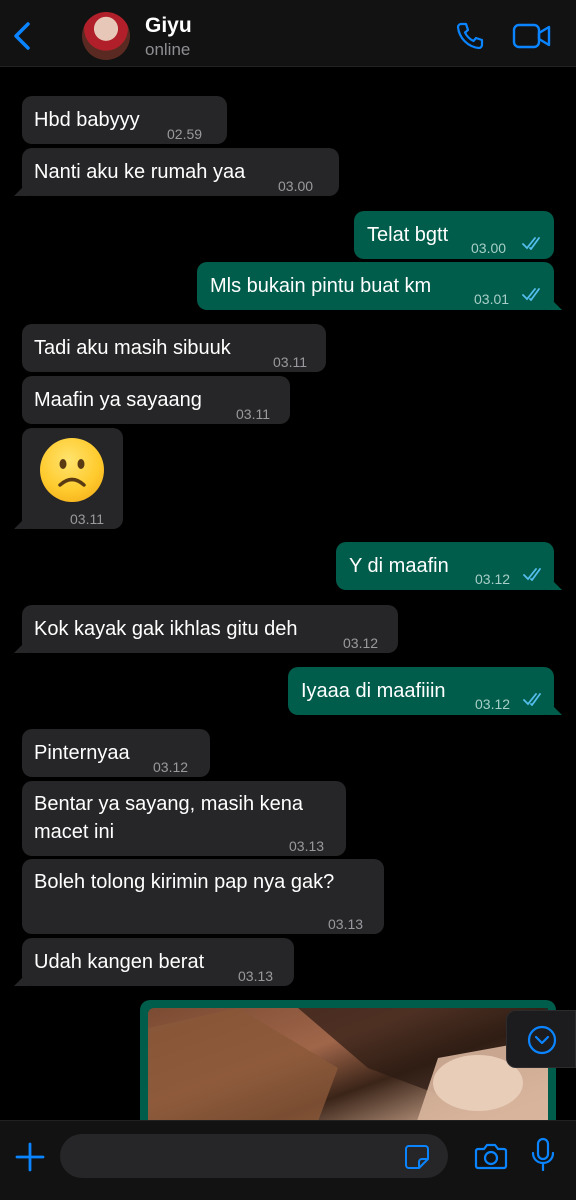 This screenshot has width=576, height=1200. Describe the element at coordinates (87, 120) in the screenshot. I see `message-text: Hbd babyyy` at that location.